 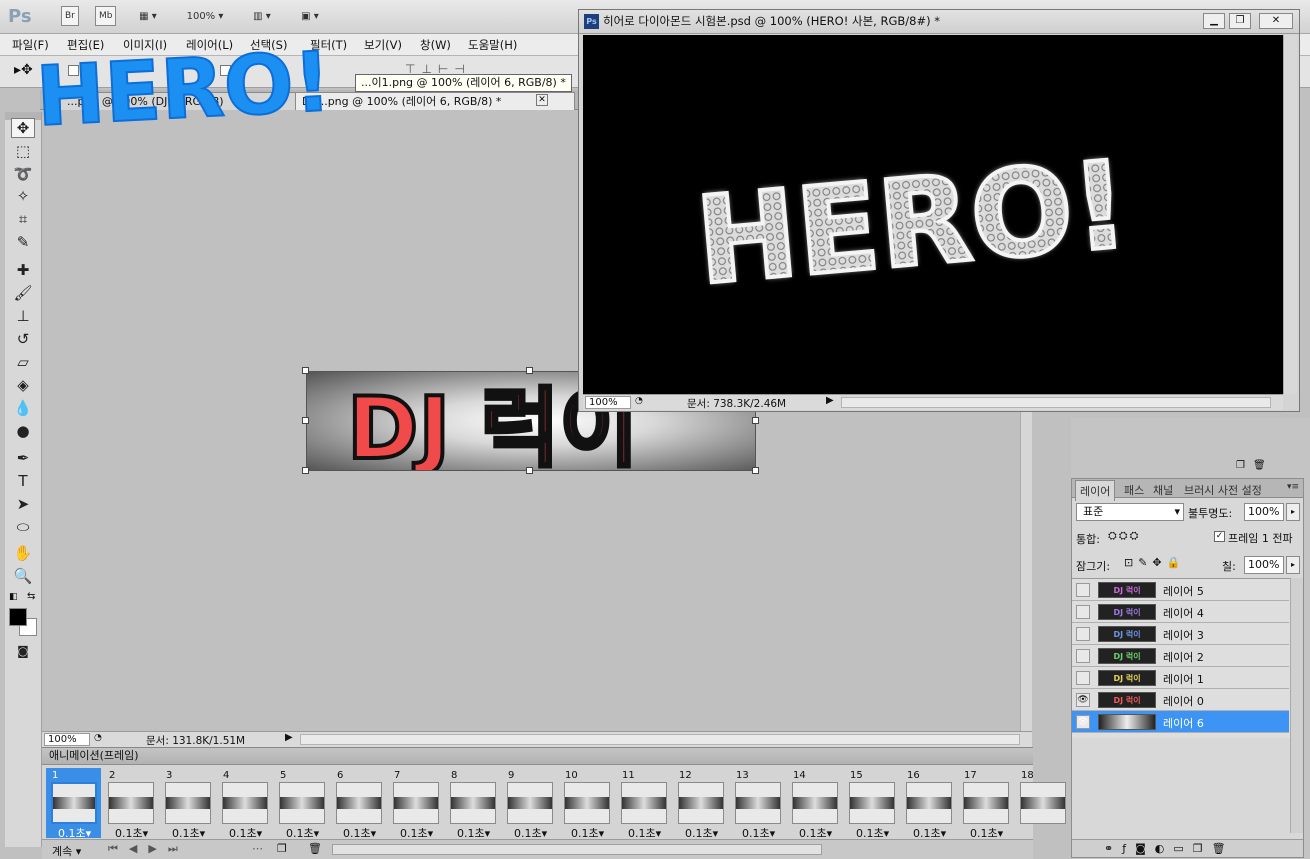 What do you see at coordinates (1264, 565) in the screenshot?
I see `fill-input: 100%` at bounding box center [1264, 565].